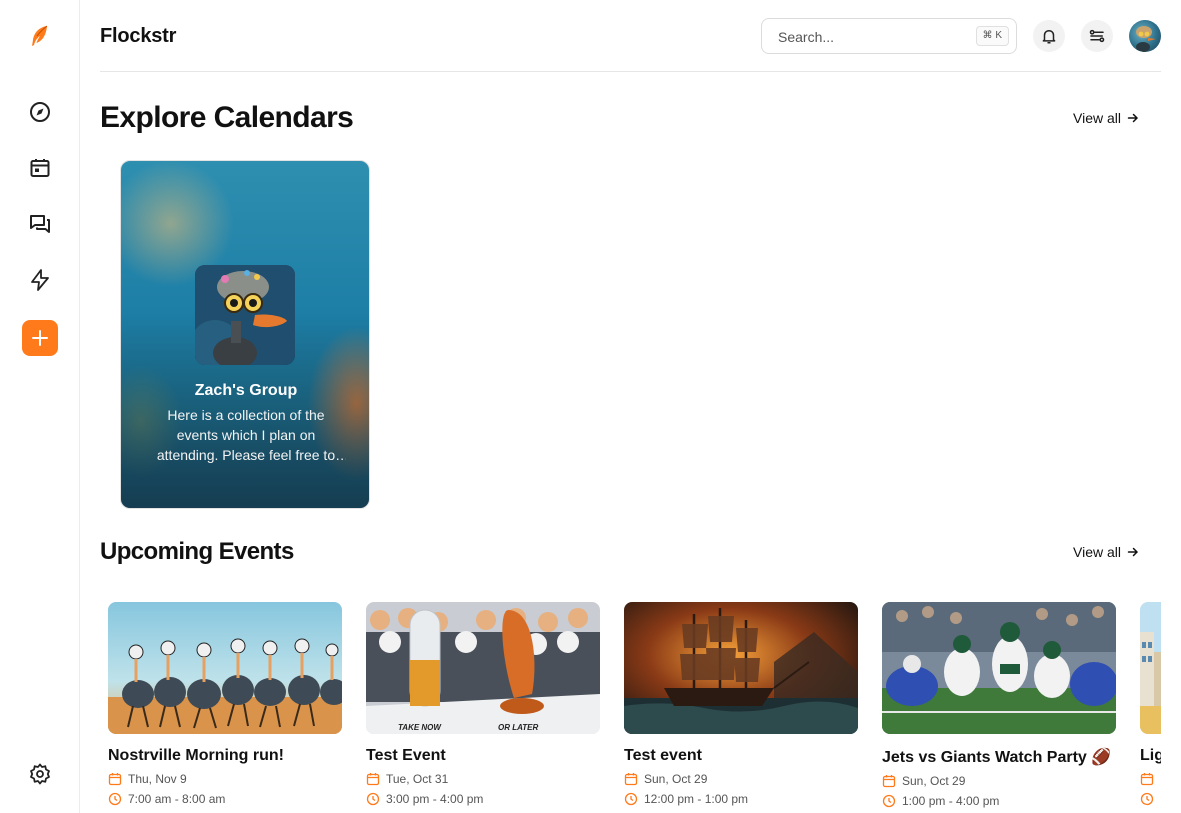  I want to click on event-time-row, so click(1150, 799).